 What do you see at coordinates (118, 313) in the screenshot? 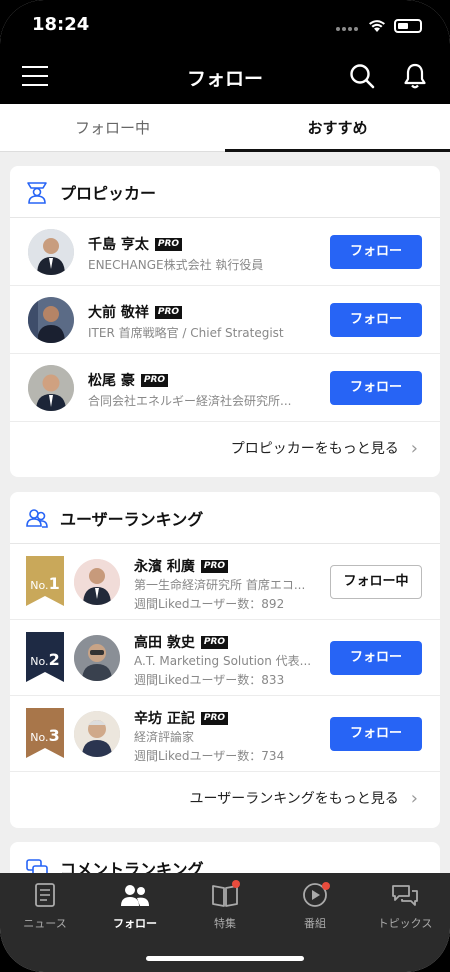
I see `user-name: 大前 敬祥` at bounding box center [118, 313].